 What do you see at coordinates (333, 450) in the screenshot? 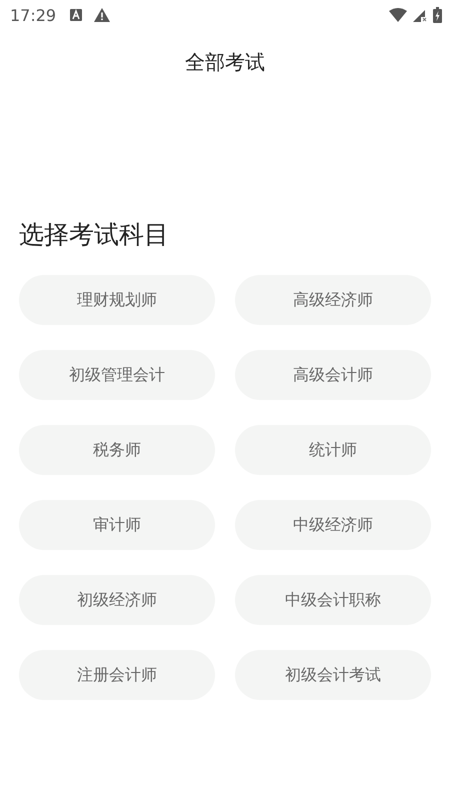
I see `subject-button: 统计师` at bounding box center [333, 450].